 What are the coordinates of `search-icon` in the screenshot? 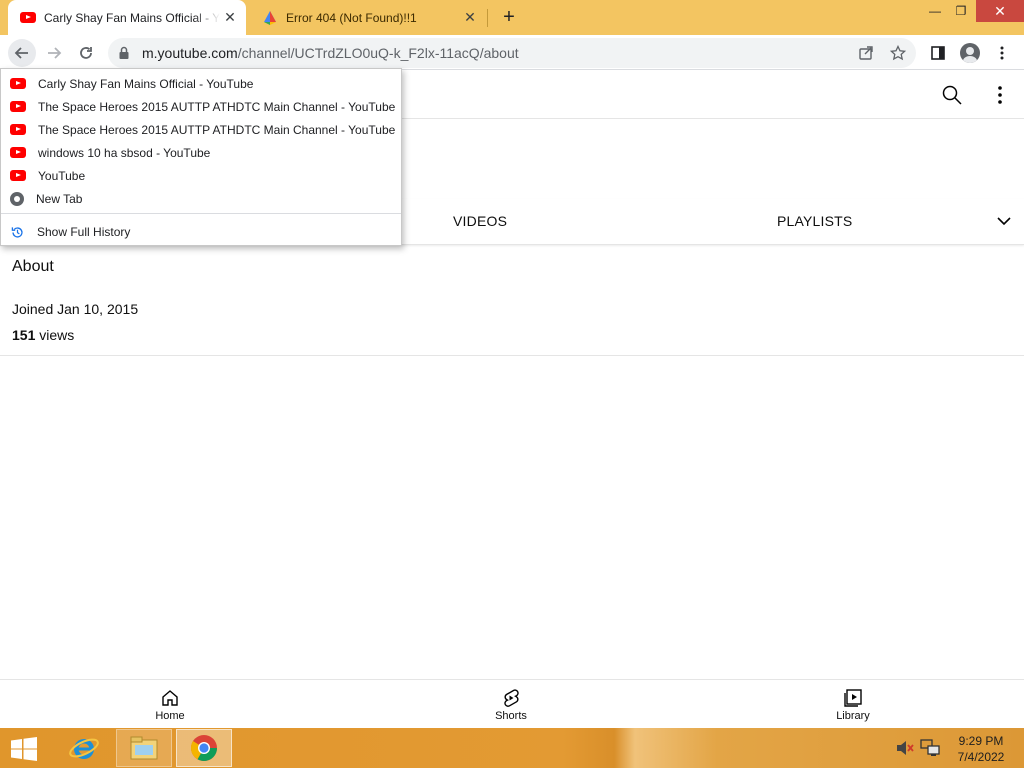 It's located at (952, 95).